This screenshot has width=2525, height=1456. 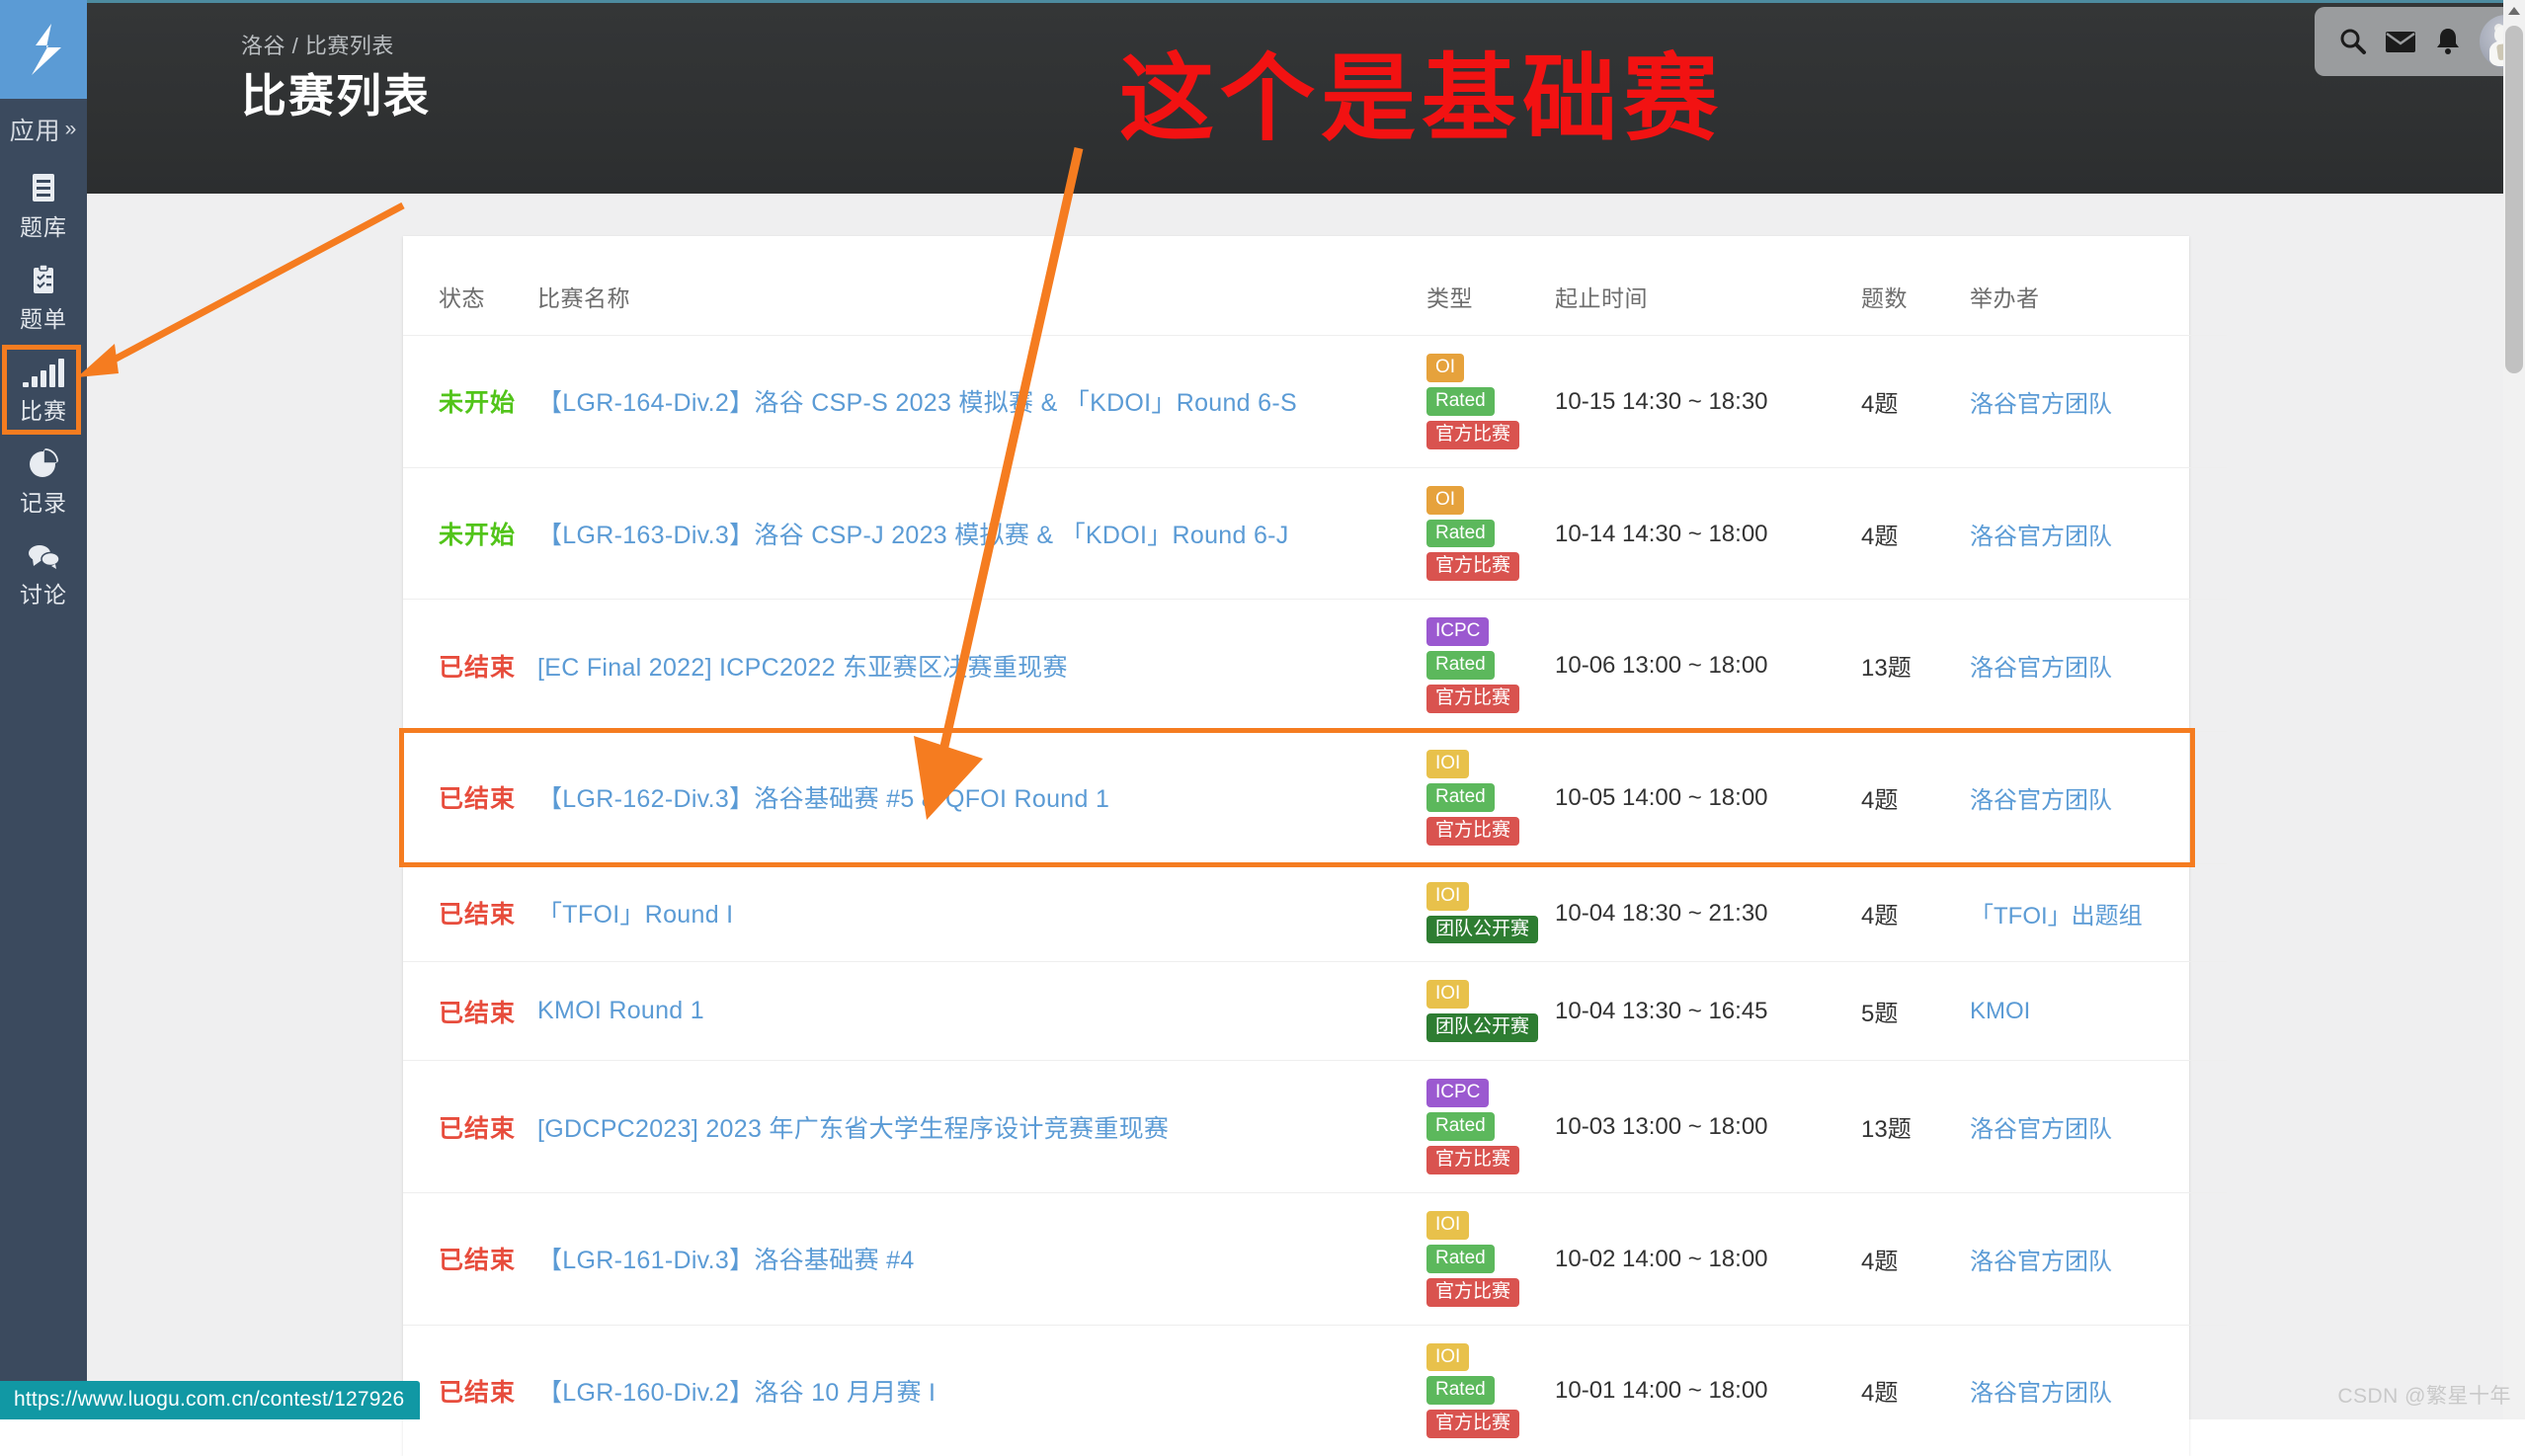 I want to click on contest-time: 10-06 13:00 ~ 18:00, so click(x=1661, y=665).